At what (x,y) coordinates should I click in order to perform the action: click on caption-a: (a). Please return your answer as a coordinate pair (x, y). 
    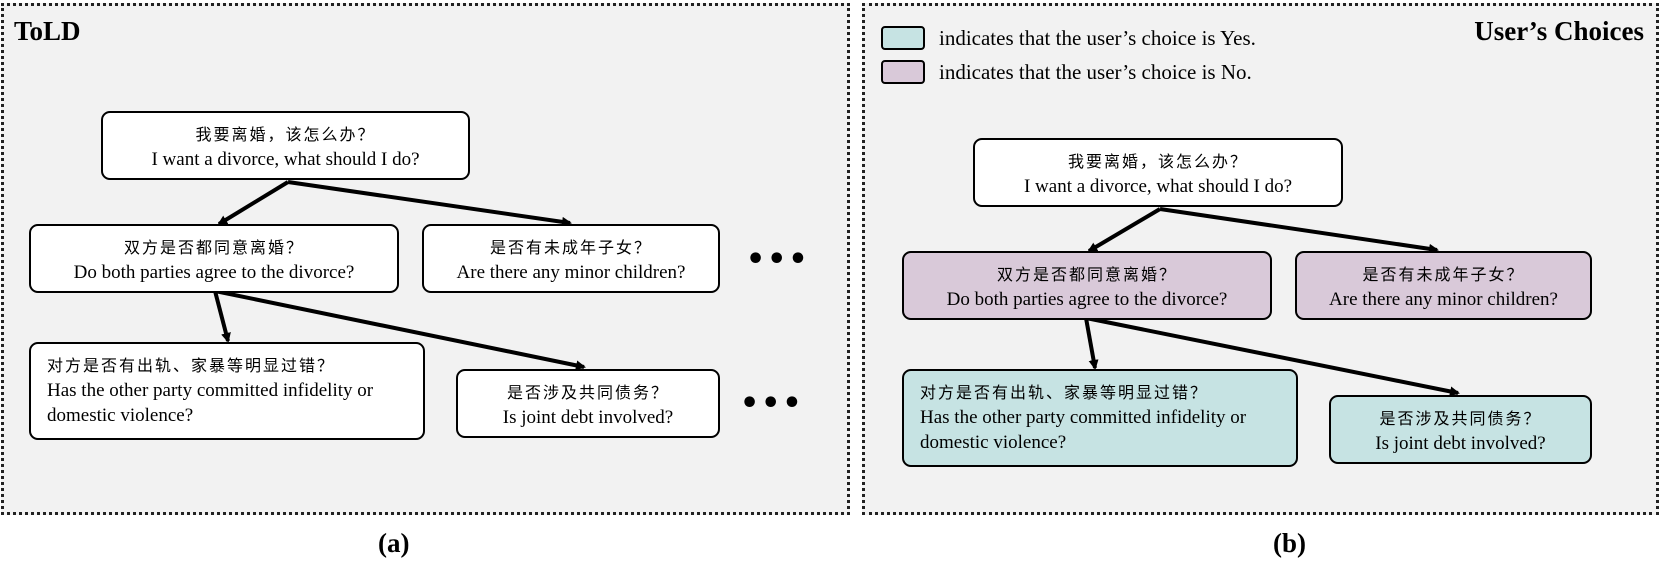
    Looking at the image, I should click on (394, 543).